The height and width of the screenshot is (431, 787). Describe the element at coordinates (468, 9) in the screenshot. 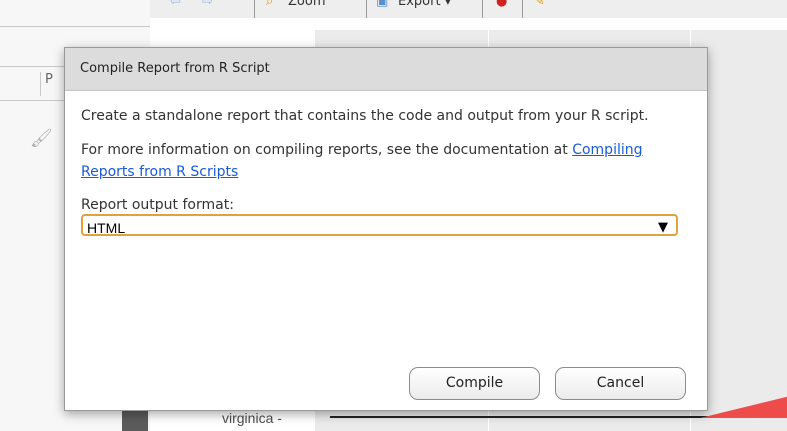

I see `plot-toolbar: ⇦ ⇨ ⌕ Zoom ▣ Export ▾ ● ✎` at that location.